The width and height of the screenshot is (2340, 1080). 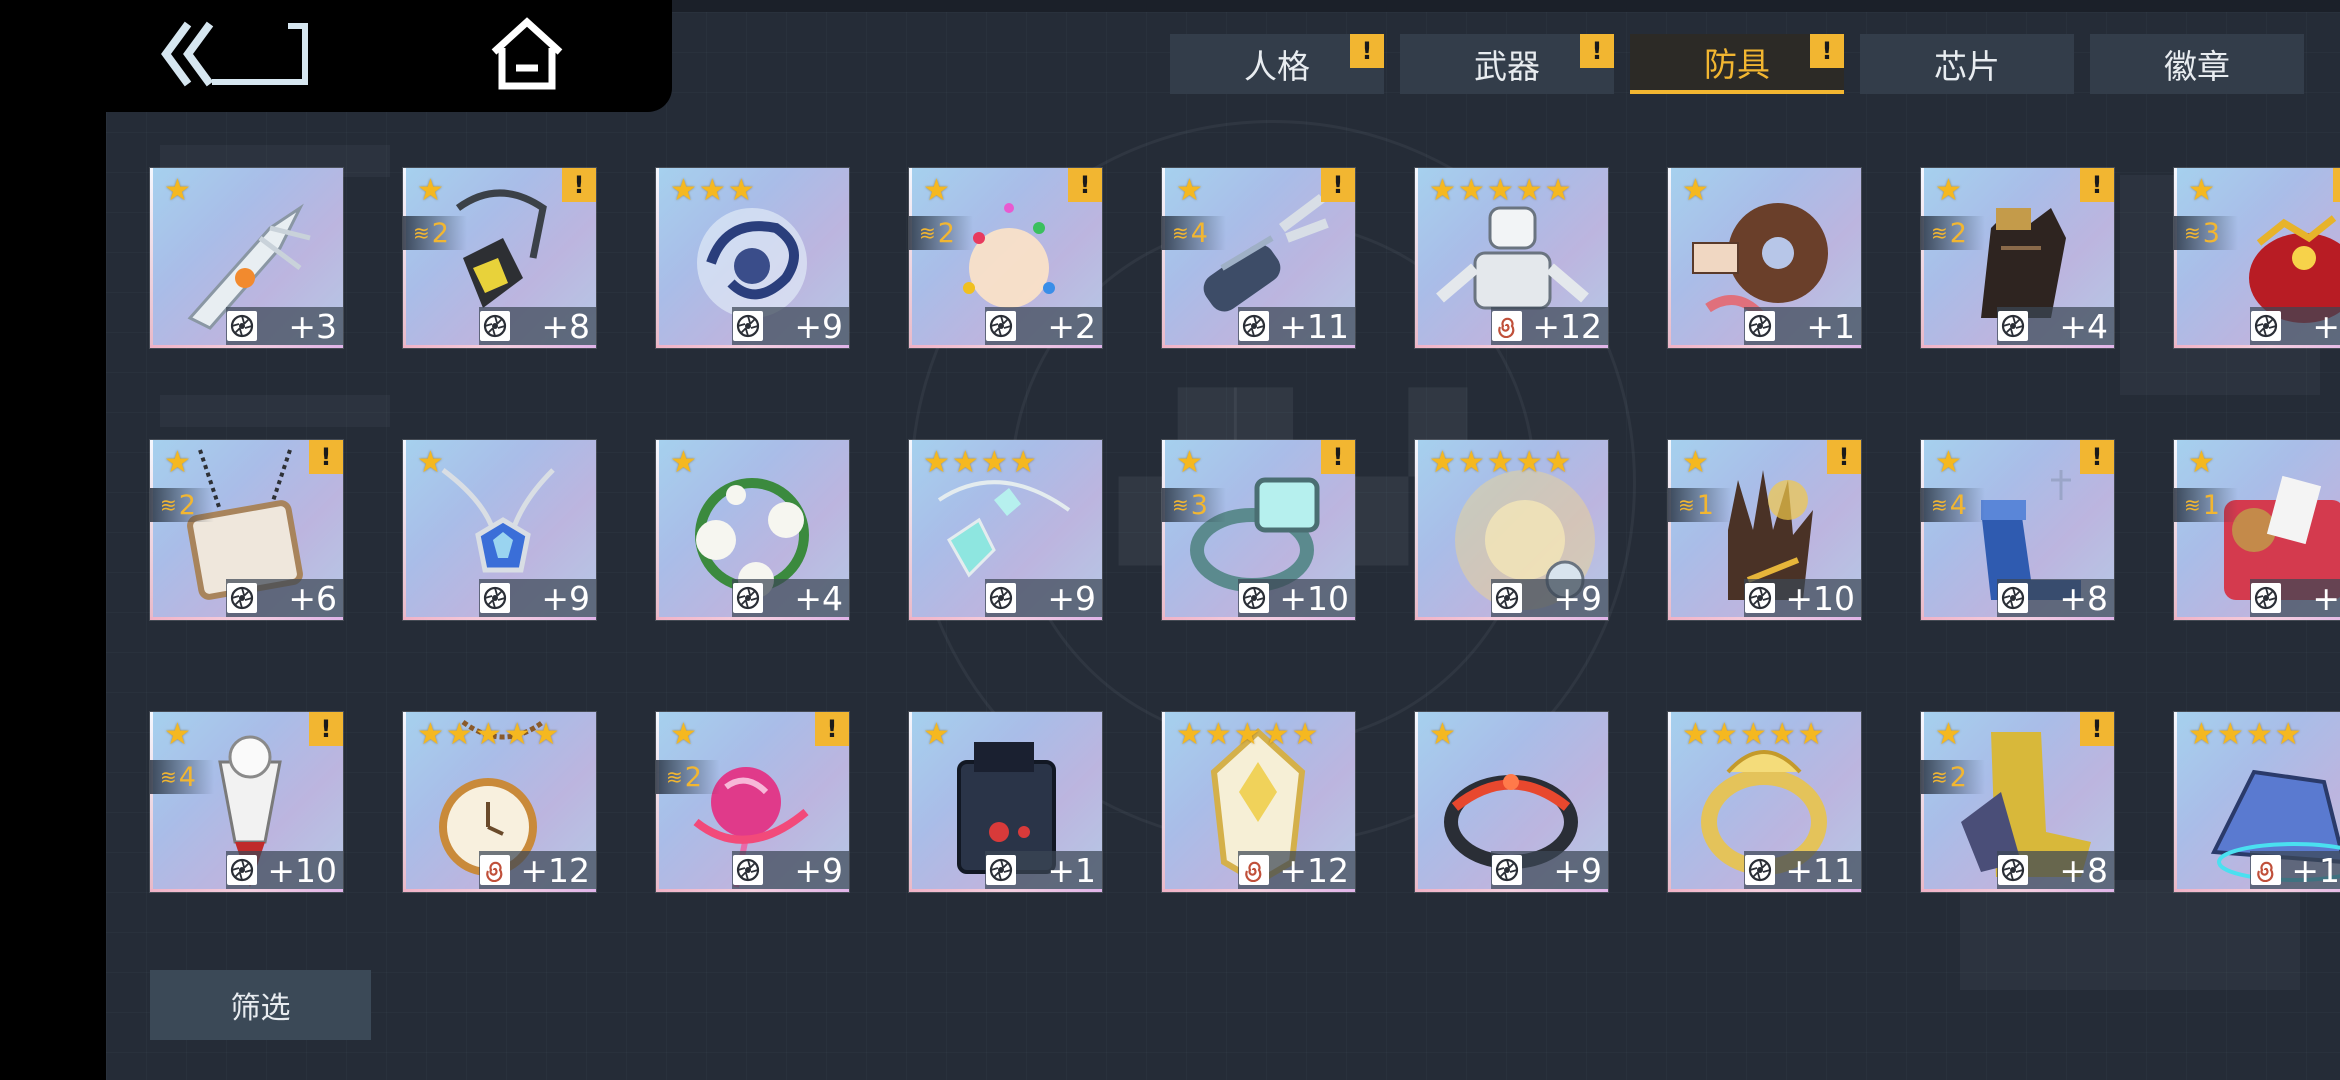 I want to click on item-card: ★ +3, so click(x=246, y=258).